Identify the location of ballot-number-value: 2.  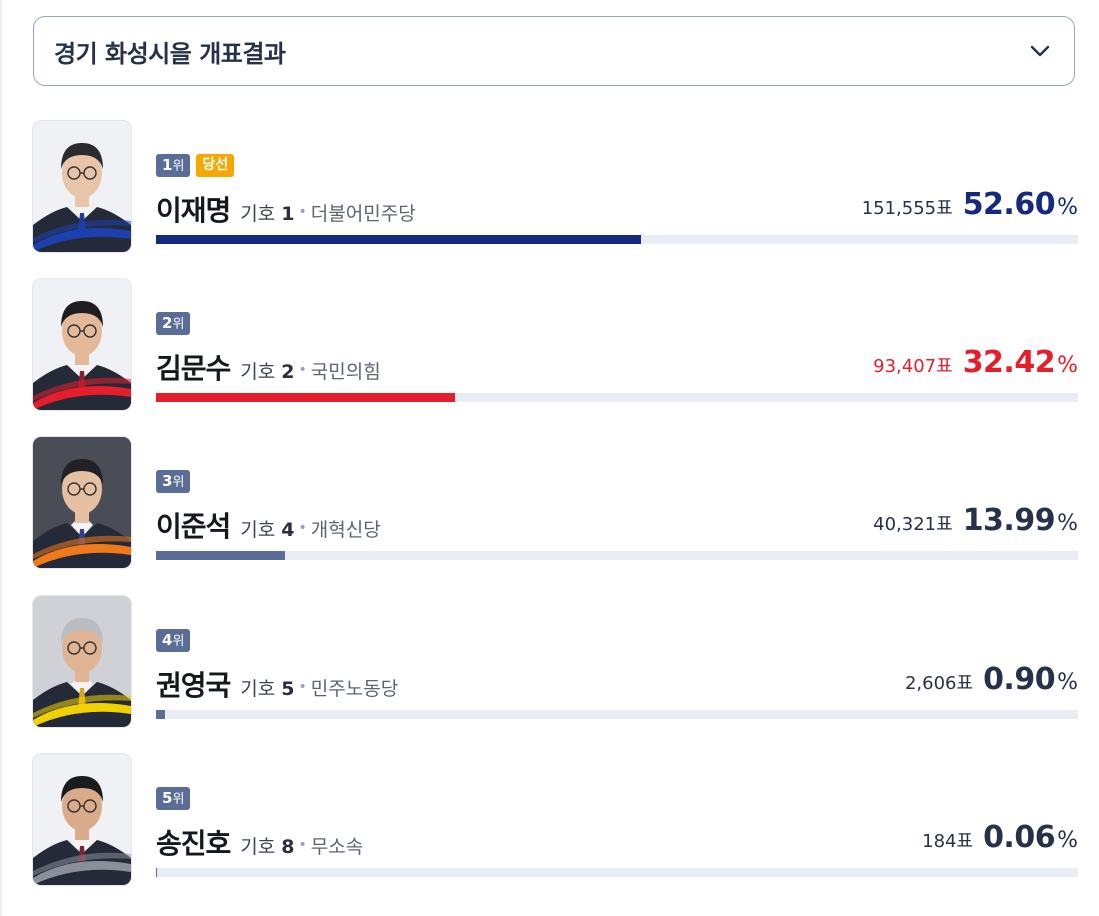
(288, 372).